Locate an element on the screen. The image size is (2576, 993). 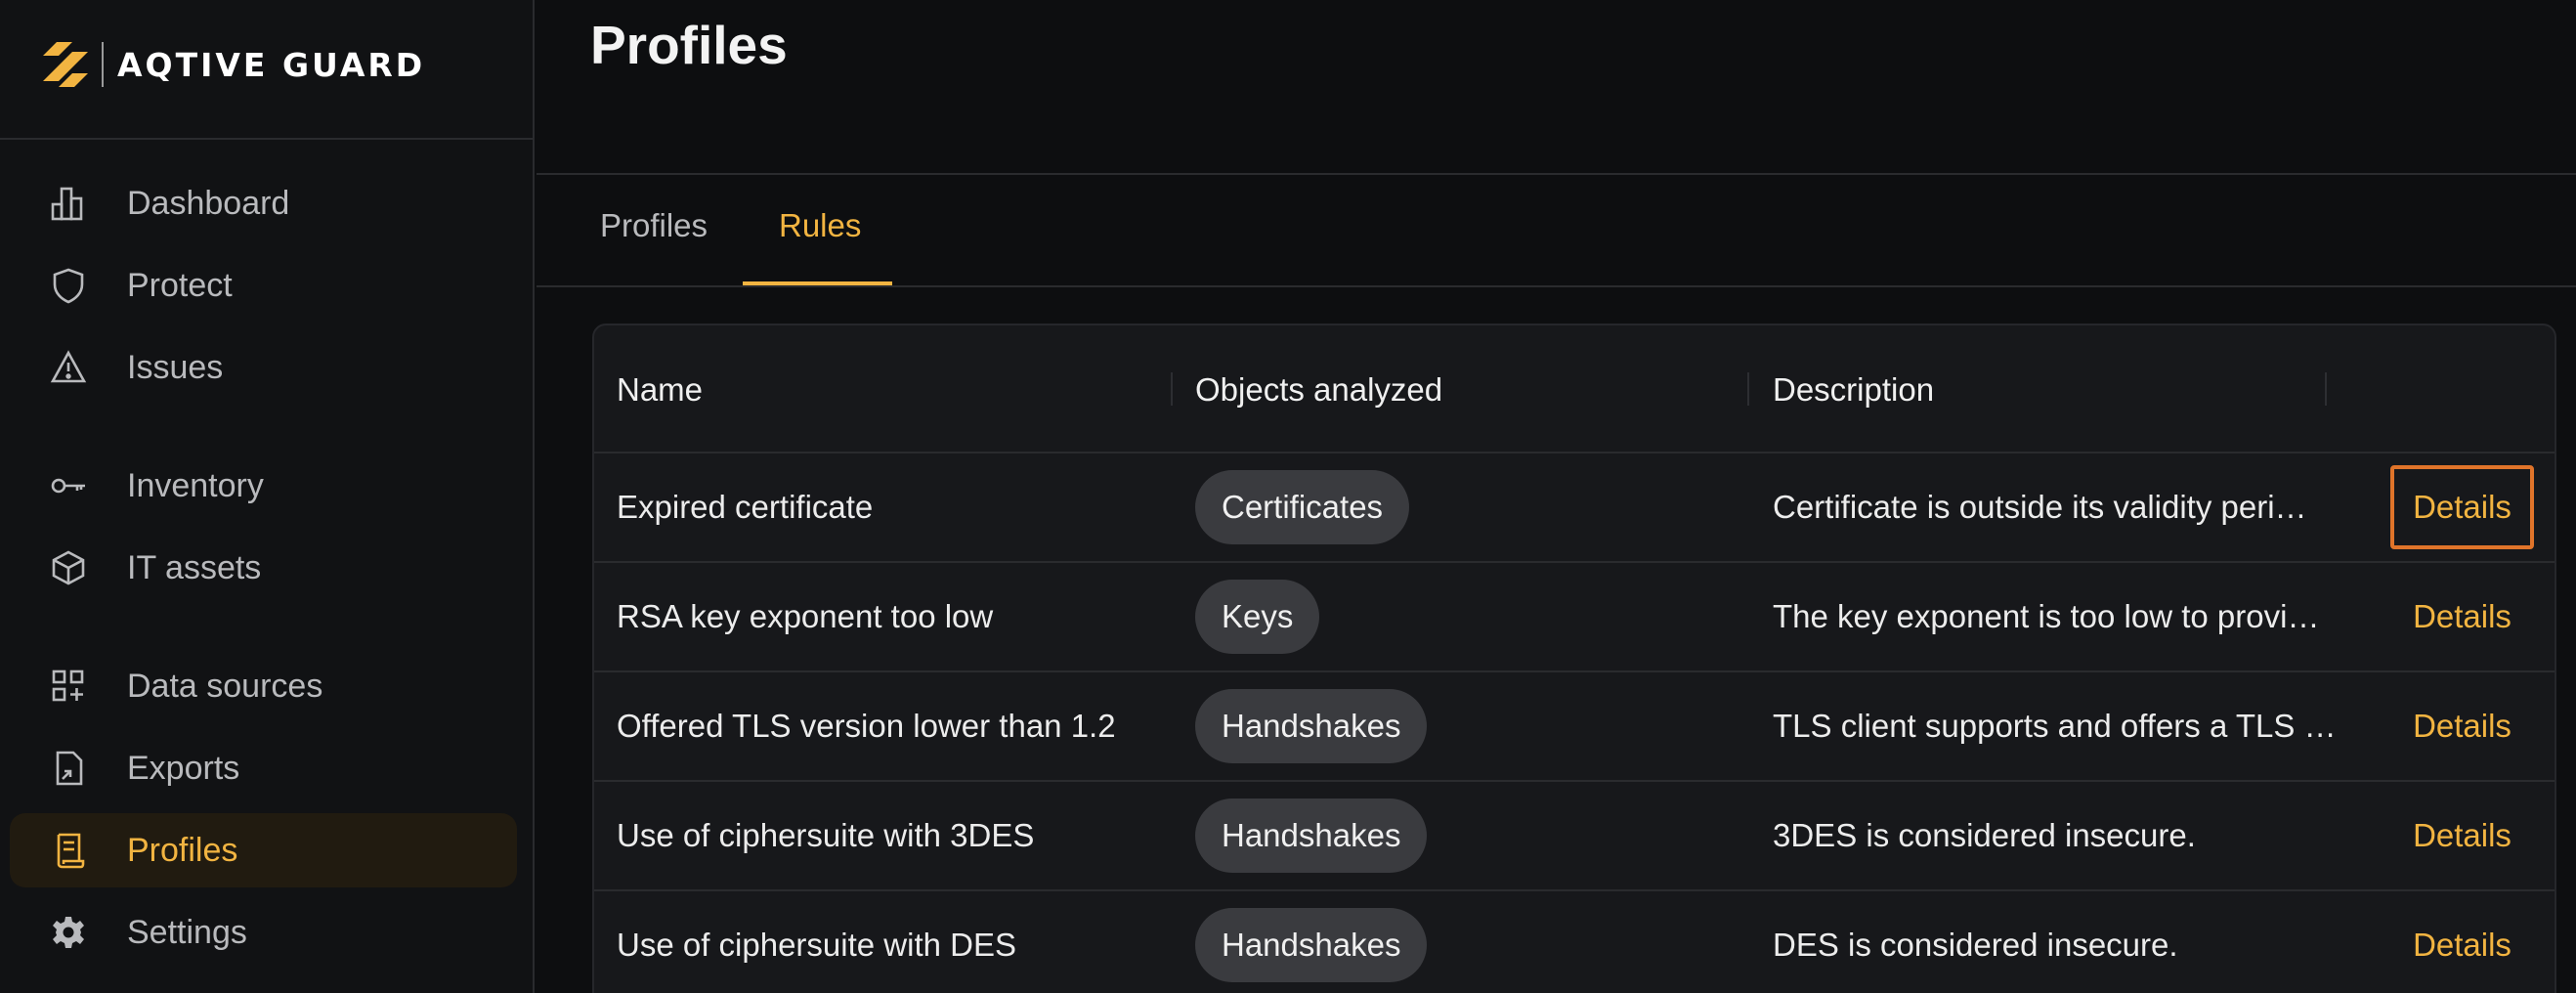
rule-name: Use of ciphersuite with 3DES is located at coordinates (826, 835).